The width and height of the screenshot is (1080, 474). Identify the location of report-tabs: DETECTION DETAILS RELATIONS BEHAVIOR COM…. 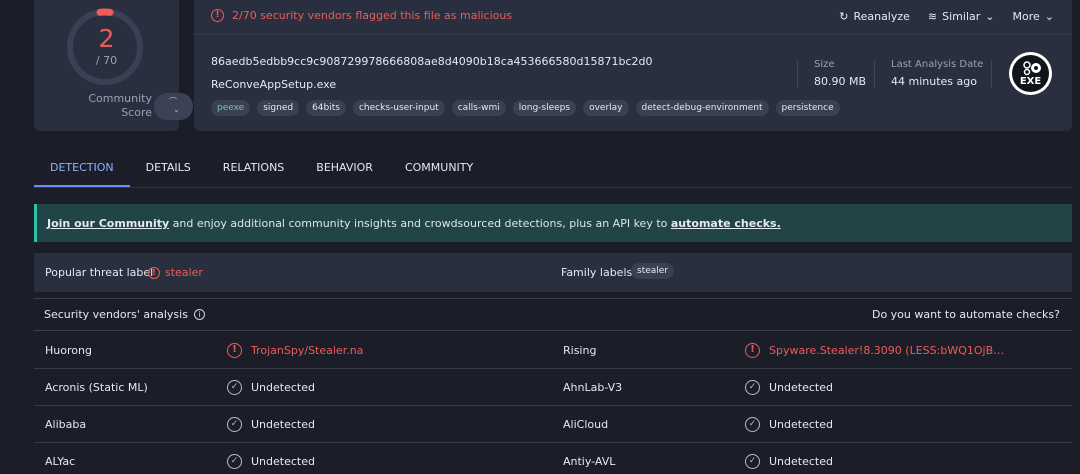
(261, 168).